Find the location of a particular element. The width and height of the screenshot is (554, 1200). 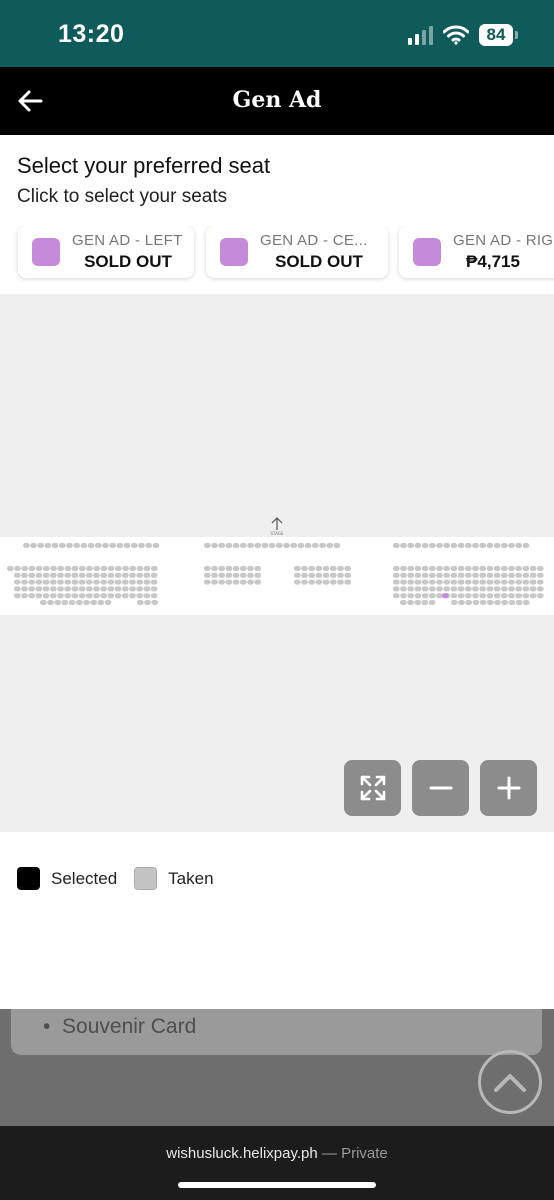

home-indicator is located at coordinates (277, 1185).